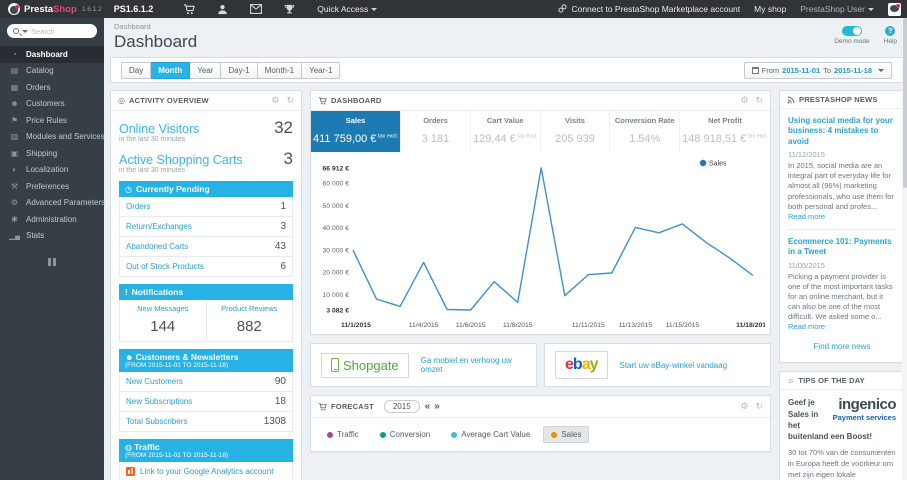  What do you see at coordinates (817, 70) in the screenshot?
I see `date-range-picker: From 2015-11-01 To 2015-11-18` at bounding box center [817, 70].